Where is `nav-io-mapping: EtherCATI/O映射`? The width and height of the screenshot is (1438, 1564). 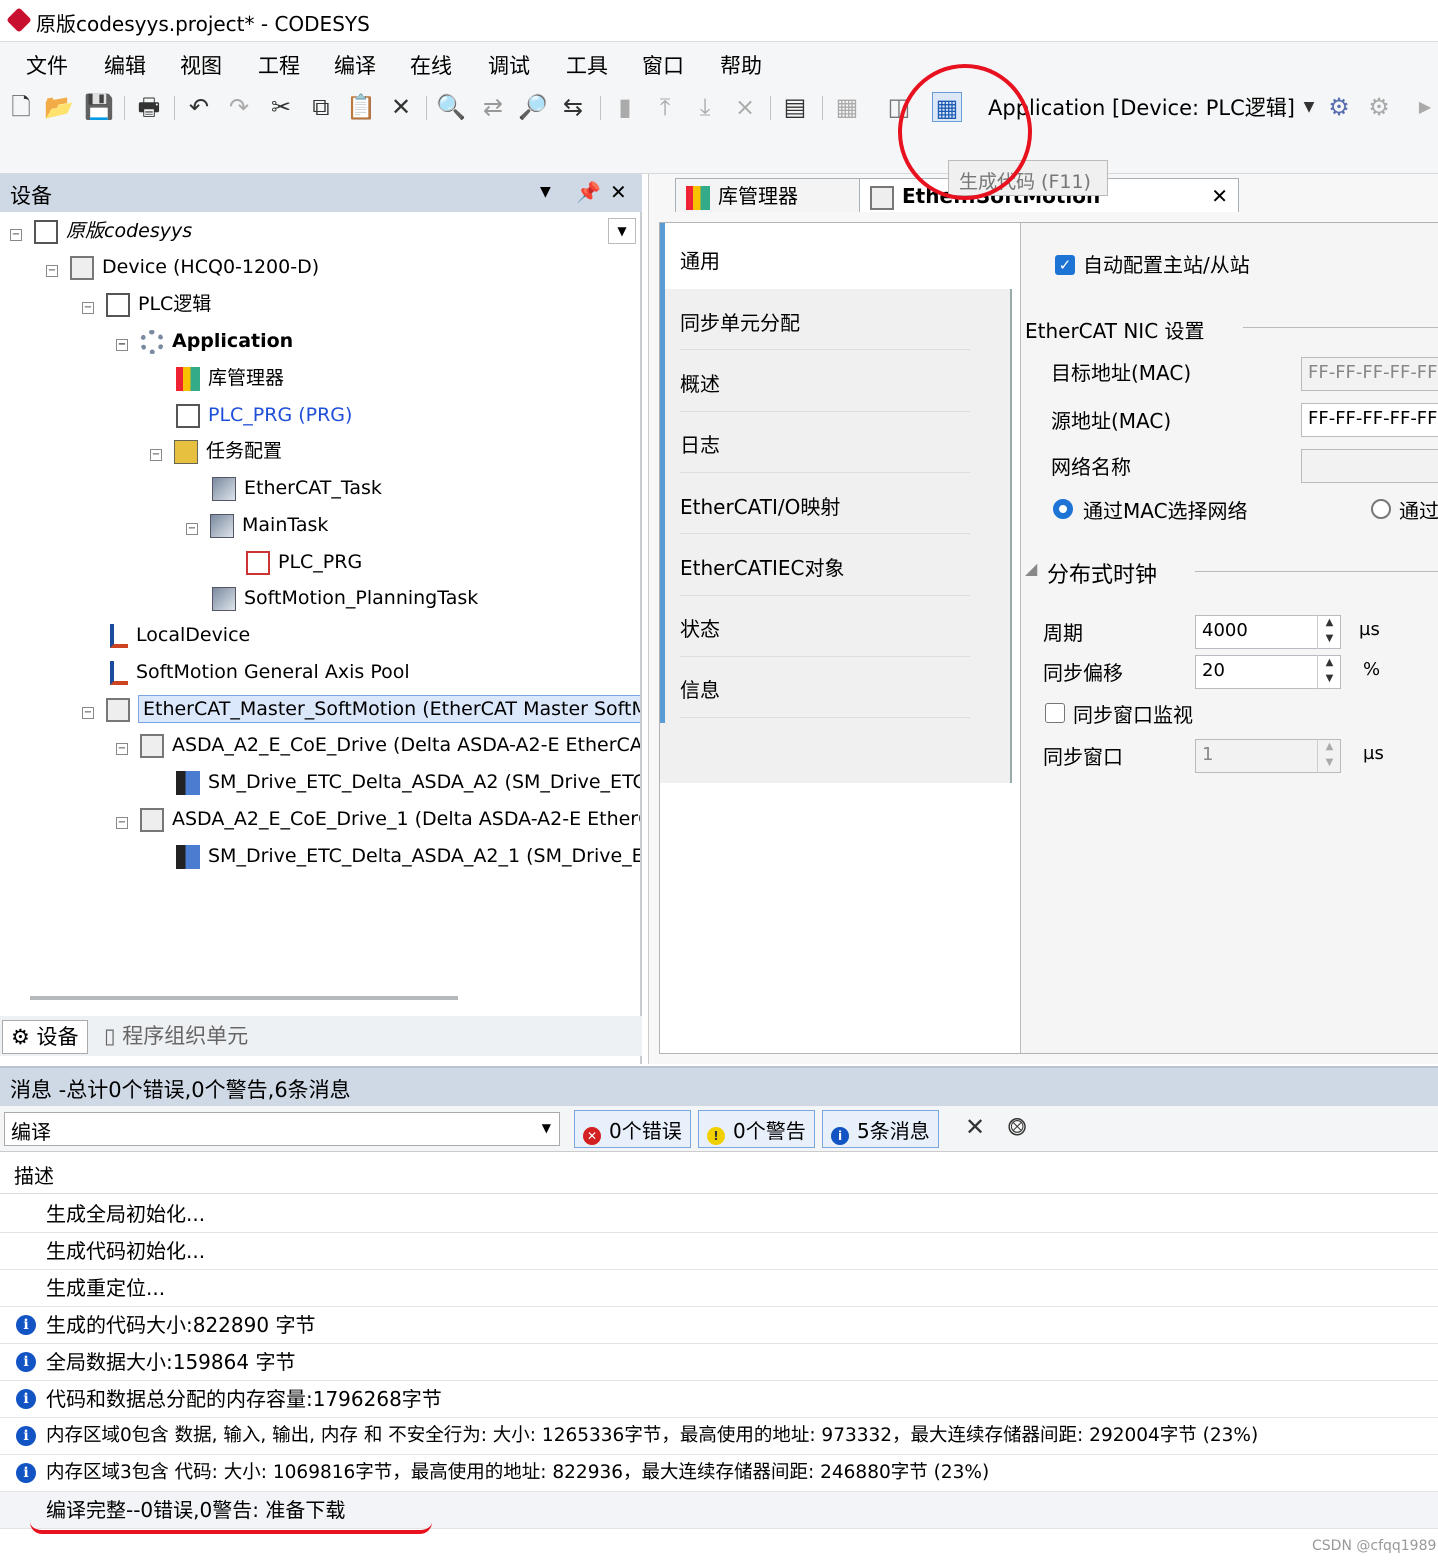
nav-io-mapping: EtherCATI/O映射 is located at coordinates (760, 505).